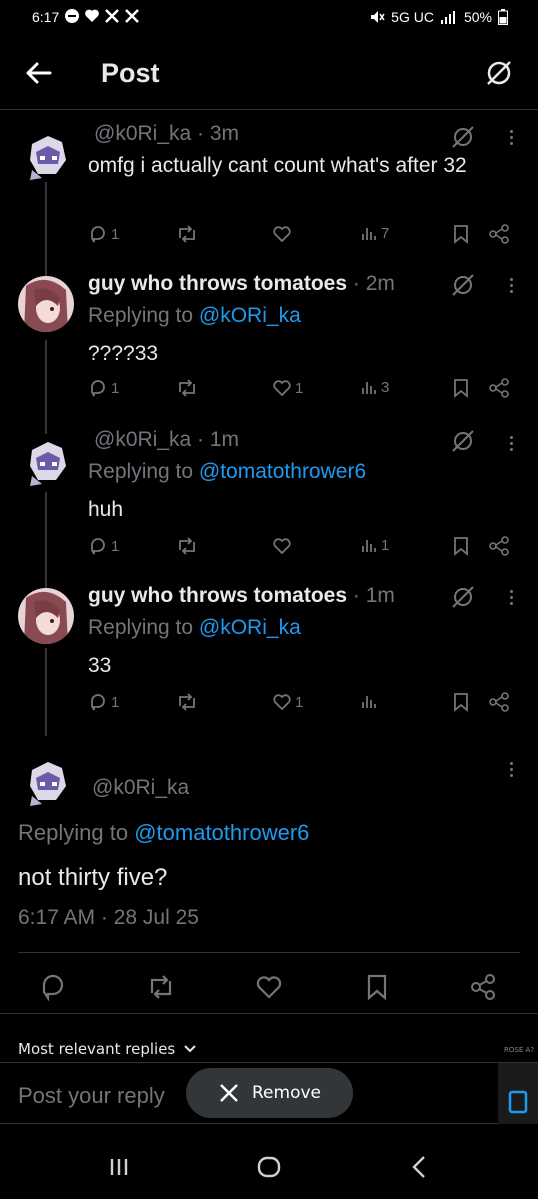  Describe the element at coordinates (100, 665) in the screenshot. I see `reply-text: 33` at that location.